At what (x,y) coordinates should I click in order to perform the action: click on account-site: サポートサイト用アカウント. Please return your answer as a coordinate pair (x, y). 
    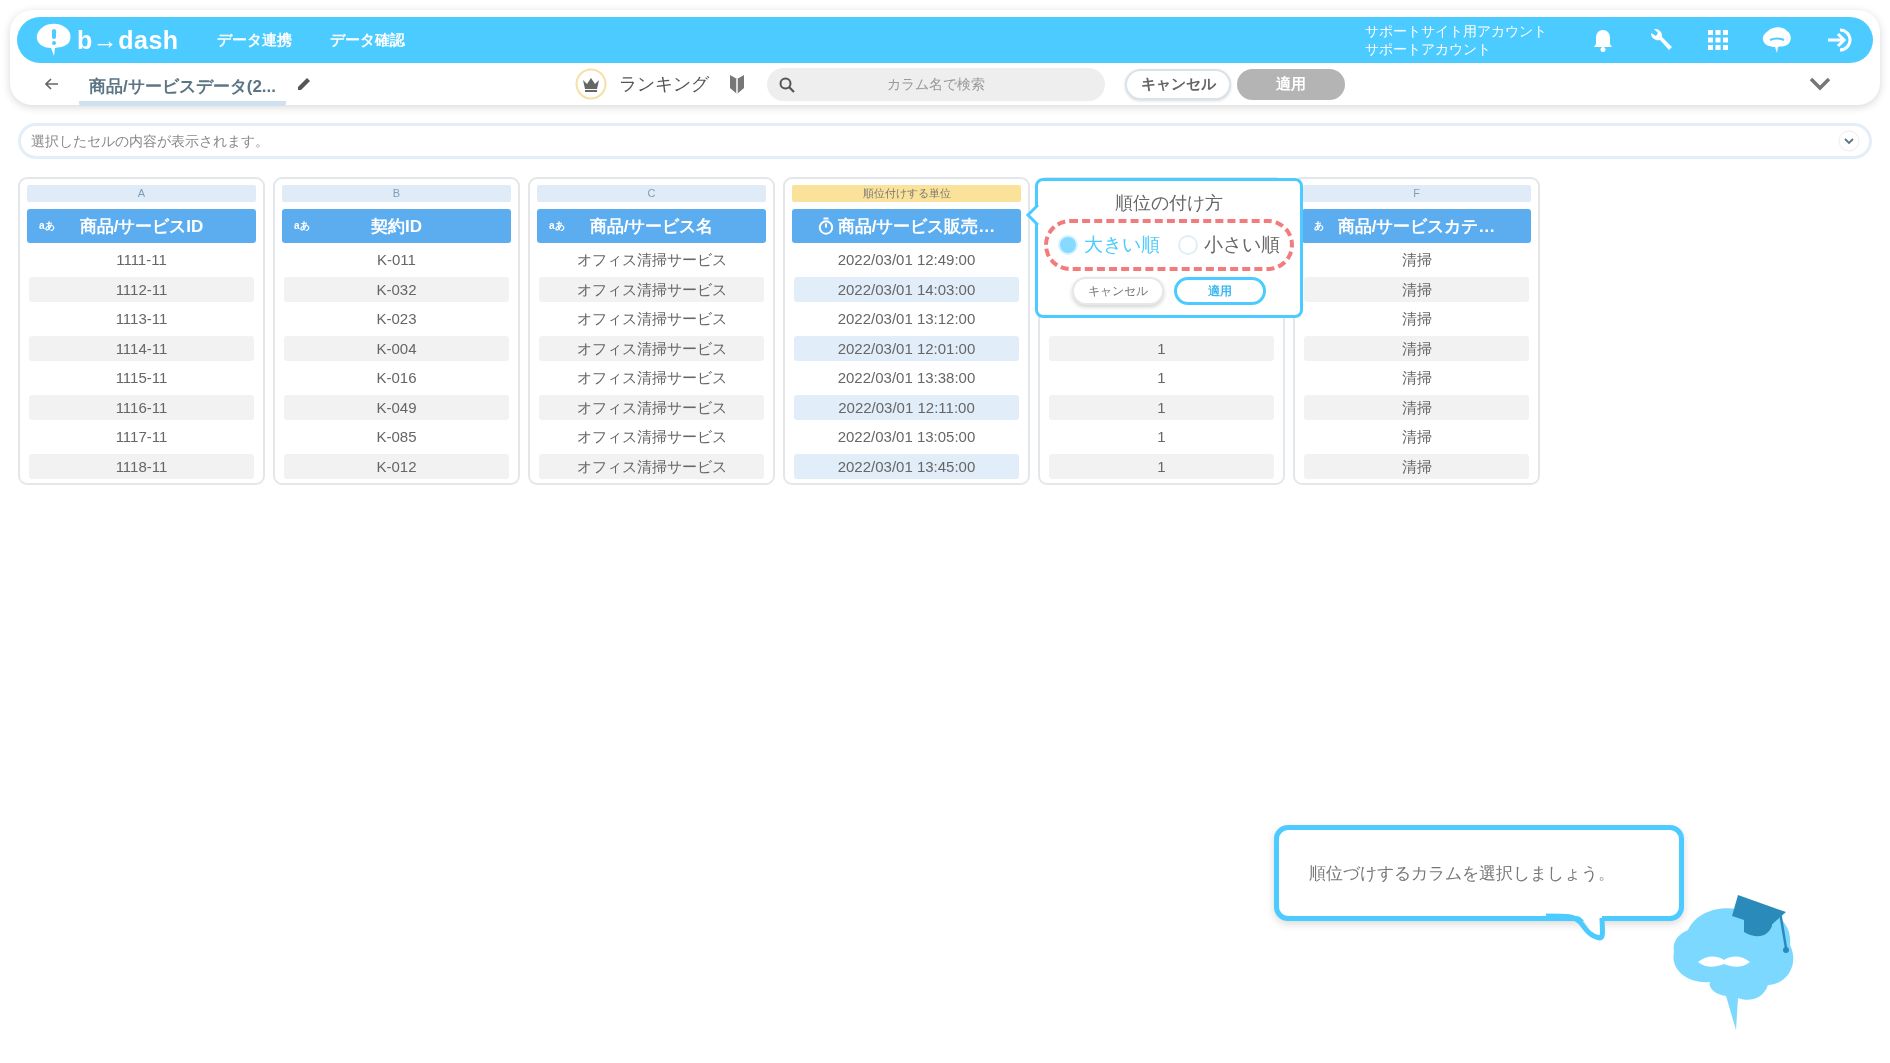
    Looking at the image, I should click on (1456, 31).